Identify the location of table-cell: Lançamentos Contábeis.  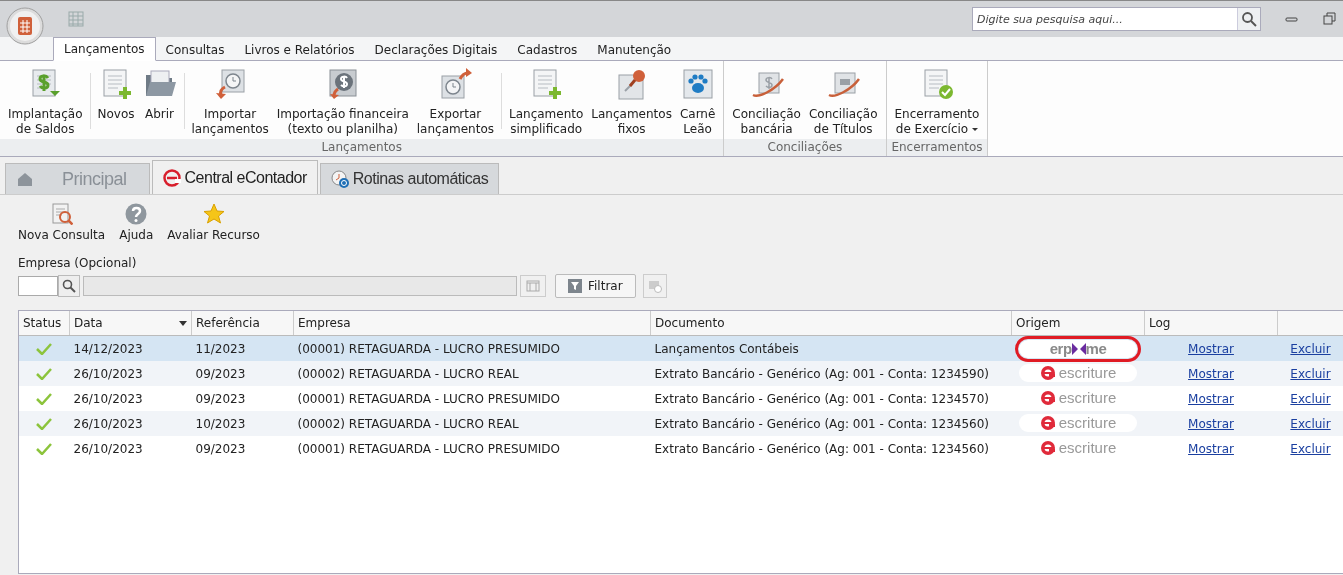
(831, 348).